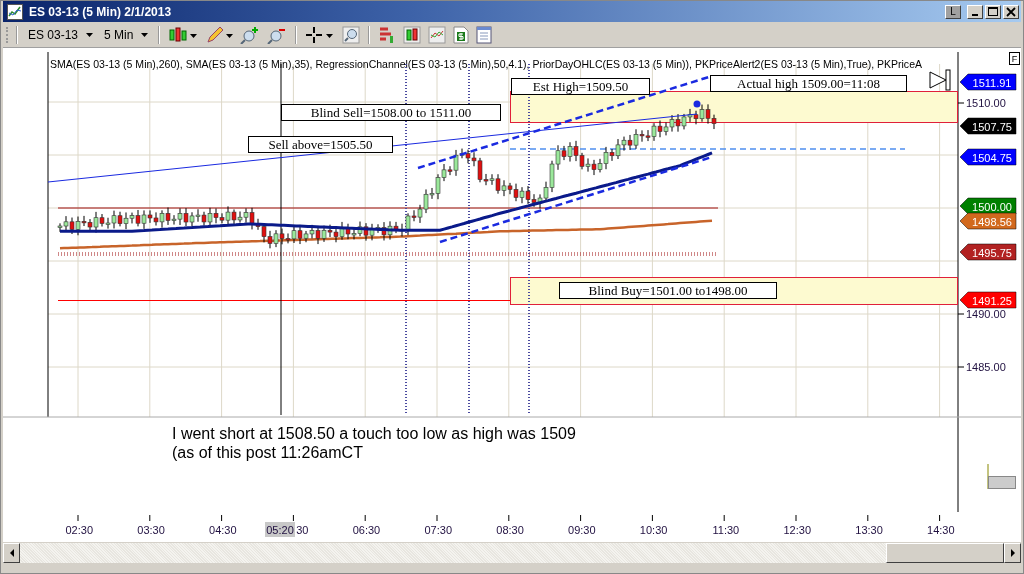 The width and height of the screenshot is (1024, 574). Describe the element at coordinates (223, 525) in the screenshot. I see `time-axis-label: 04:30` at that location.